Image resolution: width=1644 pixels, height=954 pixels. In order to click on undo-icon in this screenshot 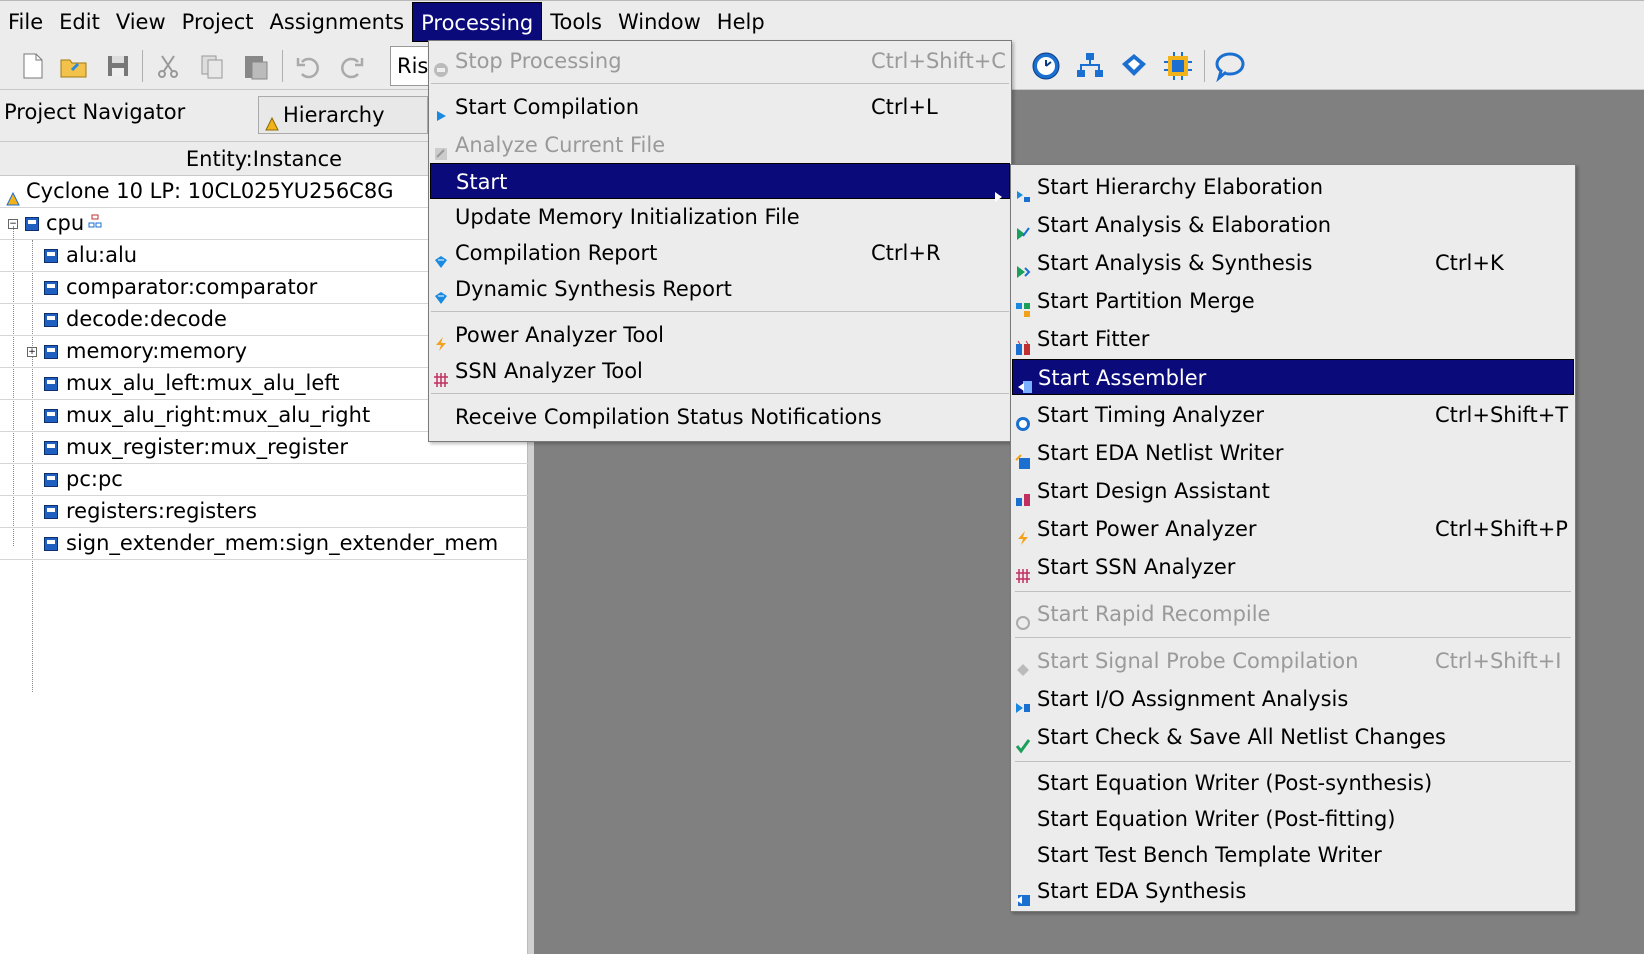, I will do `click(308, 66)`.